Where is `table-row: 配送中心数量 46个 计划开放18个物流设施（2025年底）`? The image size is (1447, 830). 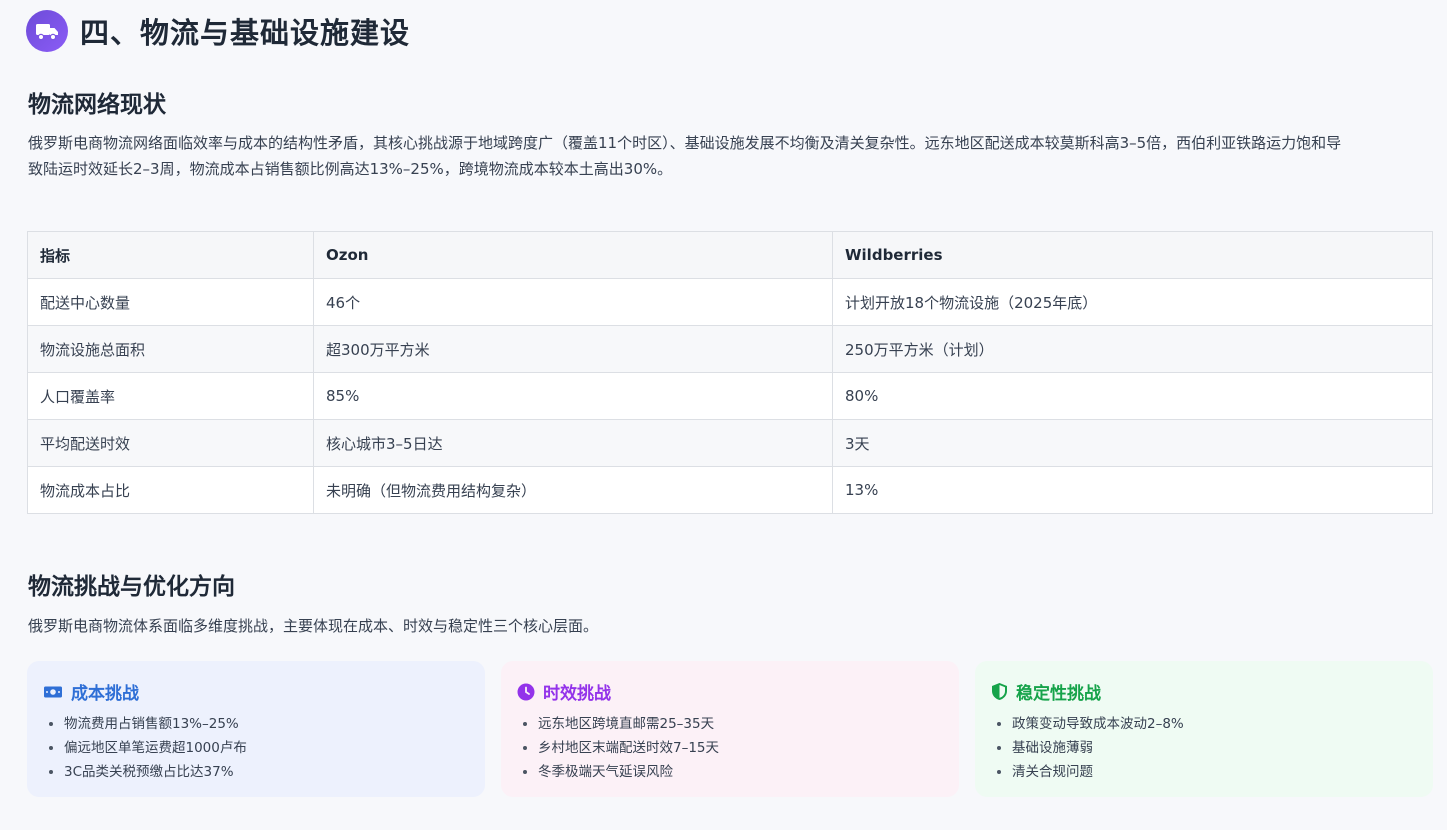
table-row: 配送中心数量 46个 计划开放18个物流设施（2025年底） is located at coordinates (730, 302).